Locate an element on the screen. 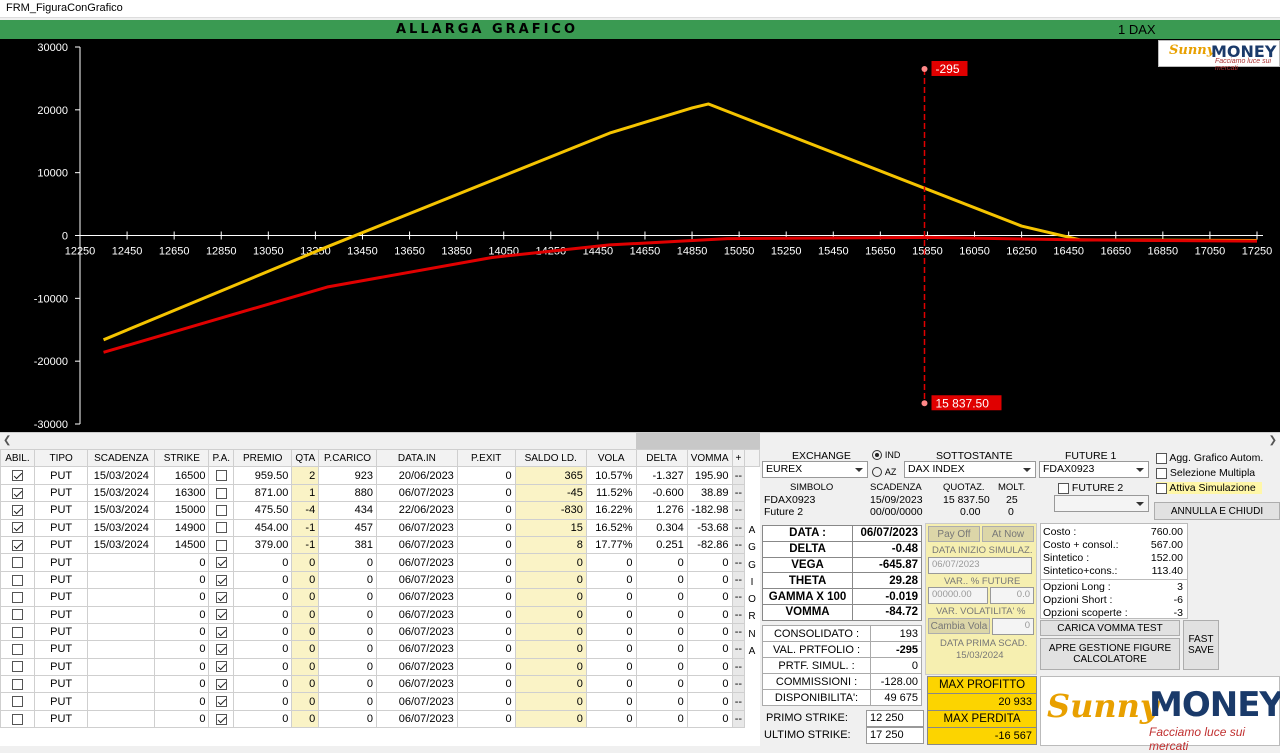 This screenshot has width=1280, height=753. cell-vomma: 0 is located at coordinates (709, 562).